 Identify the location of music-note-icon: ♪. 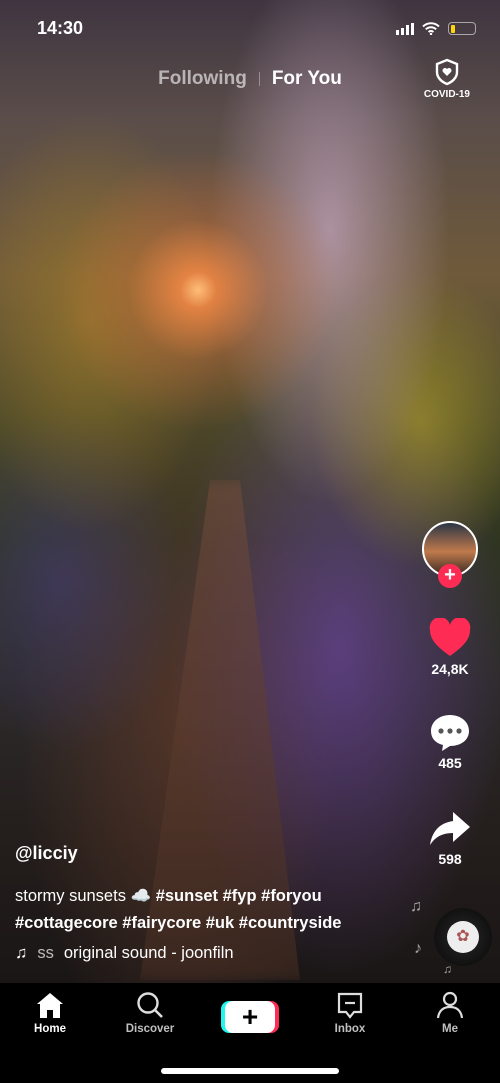
(418, 948).